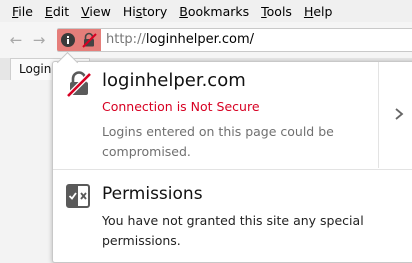 The width and height of the screenshot is (412, 263). Describe the element at coordinates (22, 11) in the screenshot. I see `menu-file: File` at that location.